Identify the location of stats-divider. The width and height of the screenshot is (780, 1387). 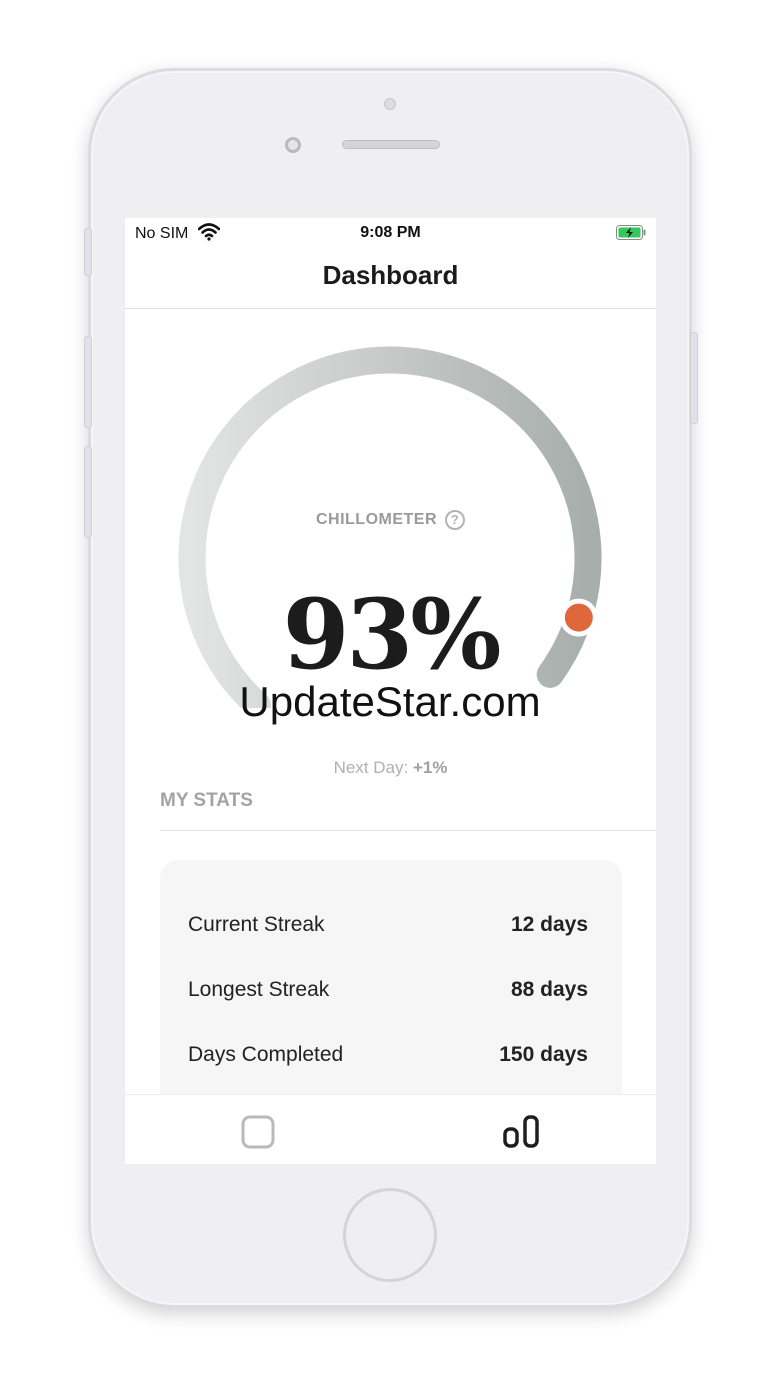
(408, 830).